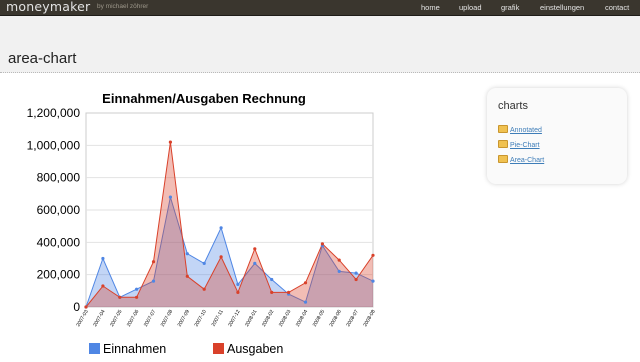  Describe the element at coordinates (201, 318) in the screenshot. I see `x-tick-label: 2007-10` at that location.